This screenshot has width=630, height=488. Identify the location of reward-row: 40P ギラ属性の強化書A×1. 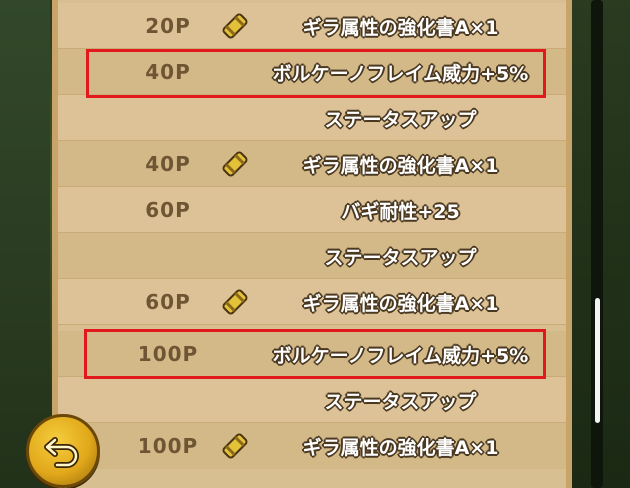
(312, 164).